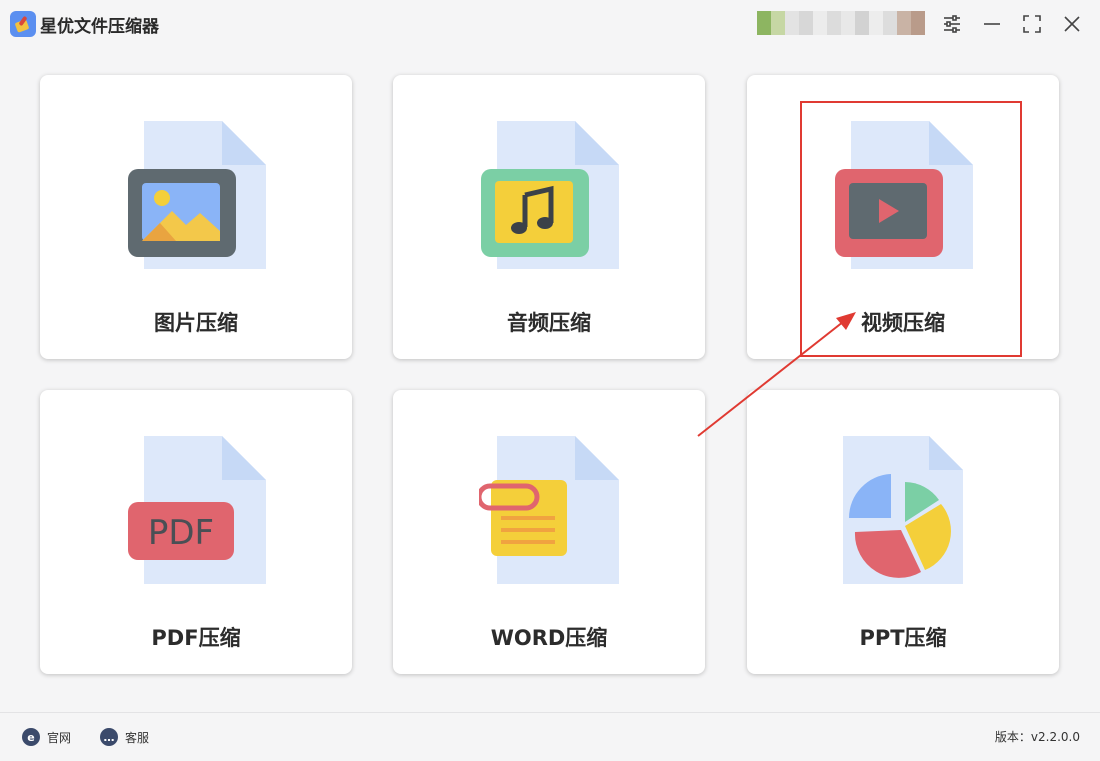  What do you see at coordinates (903, 323) in the screenshot?
I see `card-label: 视频压缩` at bounding box center [903, 323].